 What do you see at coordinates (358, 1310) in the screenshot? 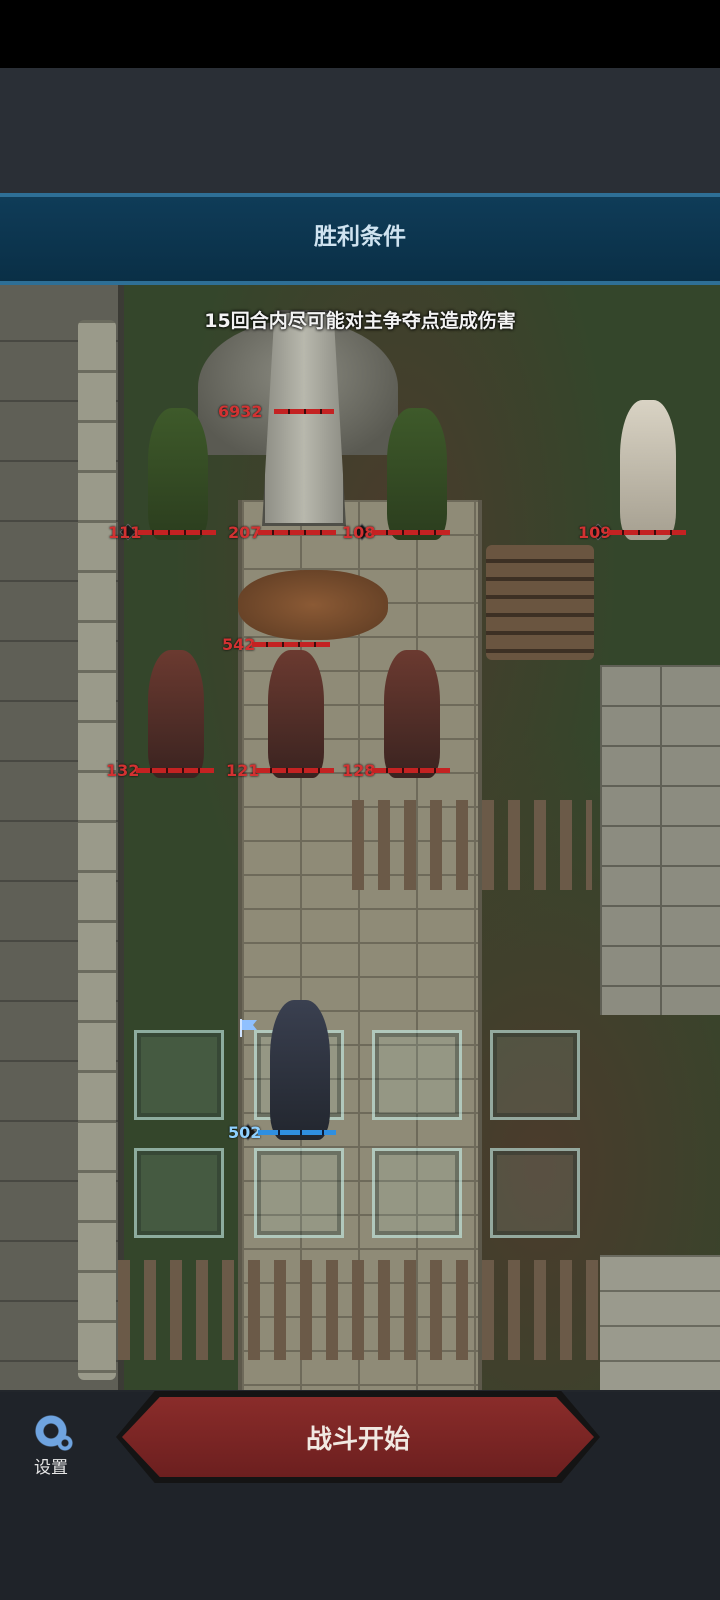
I see `fence-bottom` at bounding box center [358, 1310].